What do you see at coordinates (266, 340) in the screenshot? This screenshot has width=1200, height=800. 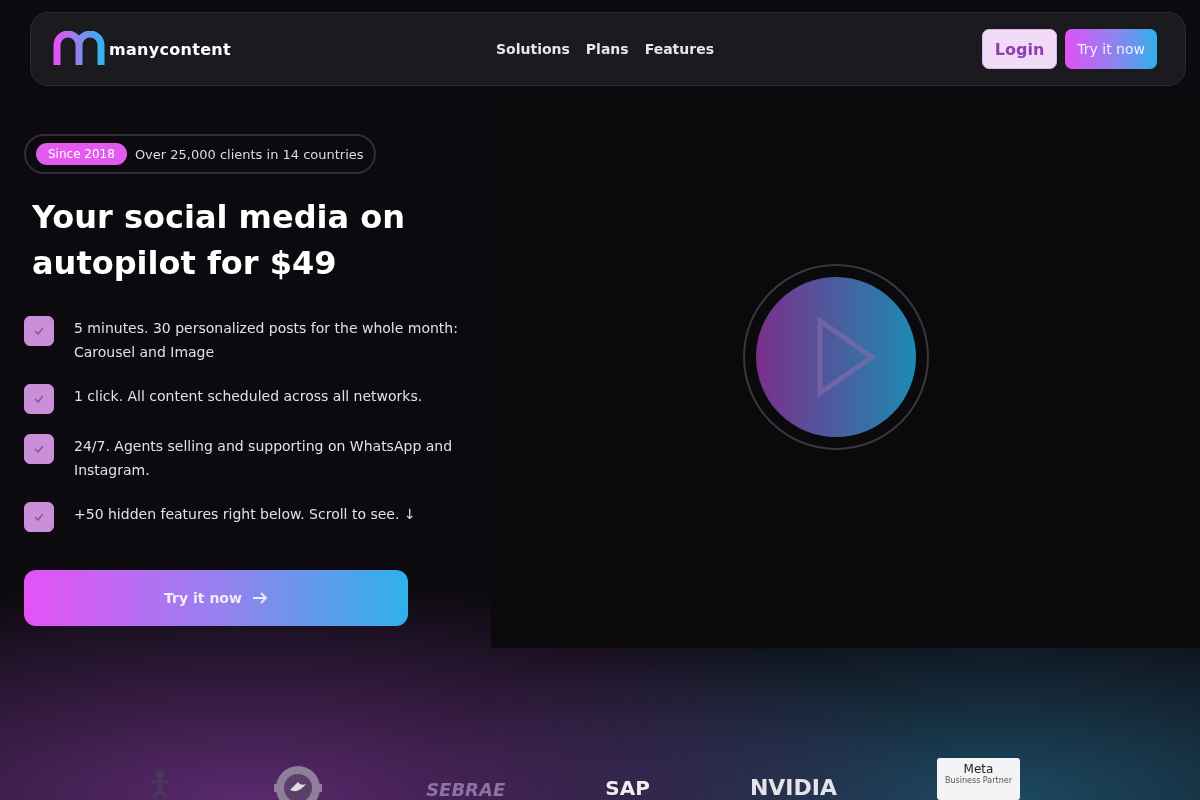 I see `feature-text: 5 minutes. 30 personalized posts for the whole month: Carousel and Image` at bounding box center [266, 340].